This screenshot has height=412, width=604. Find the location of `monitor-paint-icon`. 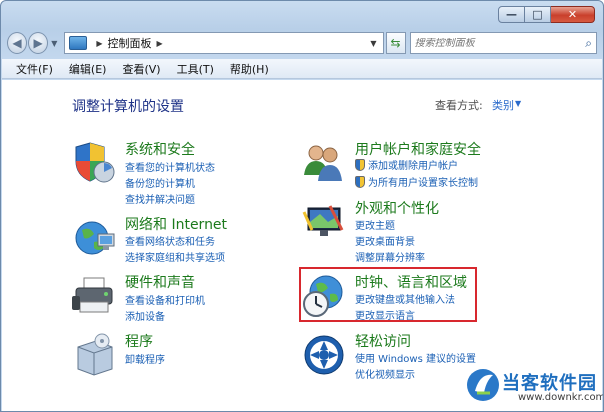

monitor-paint-icon is located at coordinates (323, 220).